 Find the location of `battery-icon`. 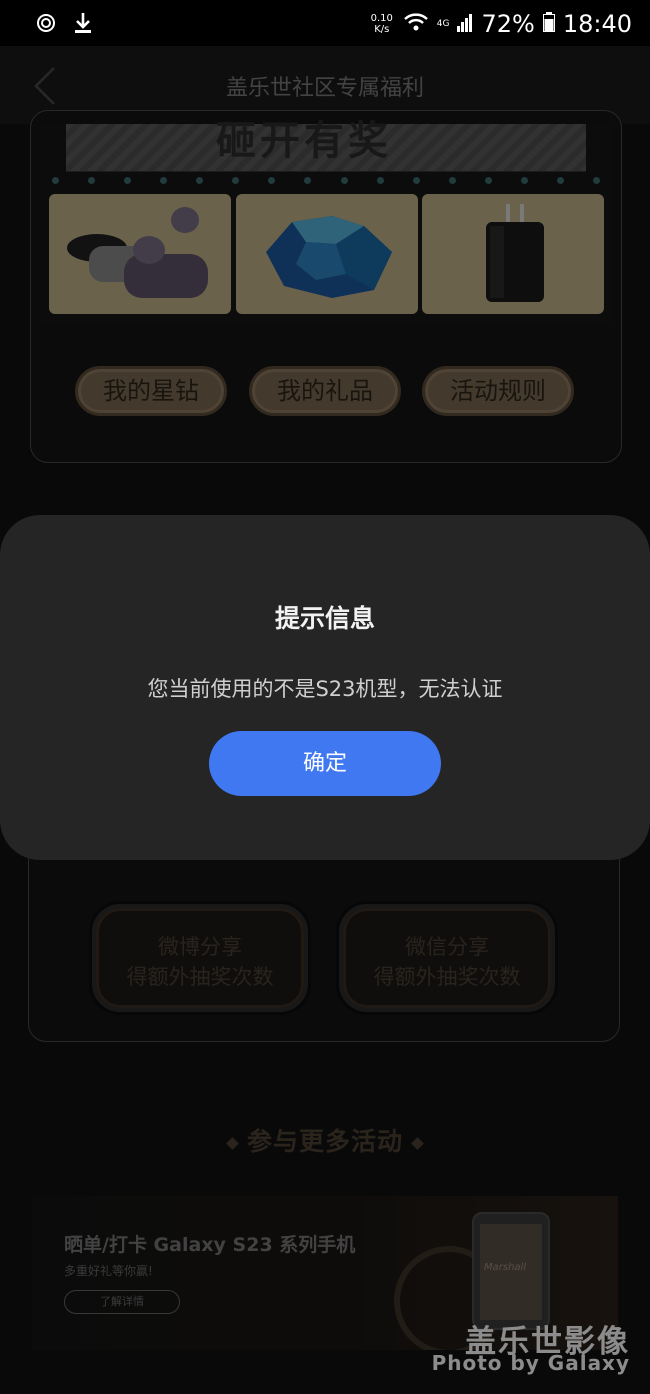

battery-icon is located at coordinates (548, 24).